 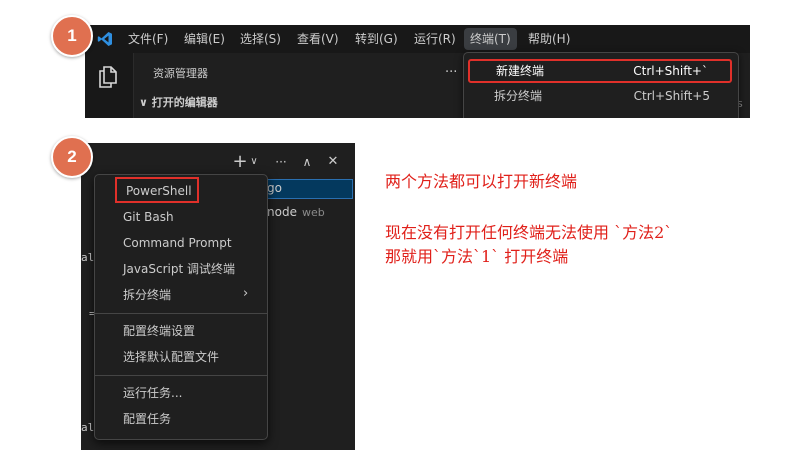 I want to click on activity-bar, so click(x=109, y=85).